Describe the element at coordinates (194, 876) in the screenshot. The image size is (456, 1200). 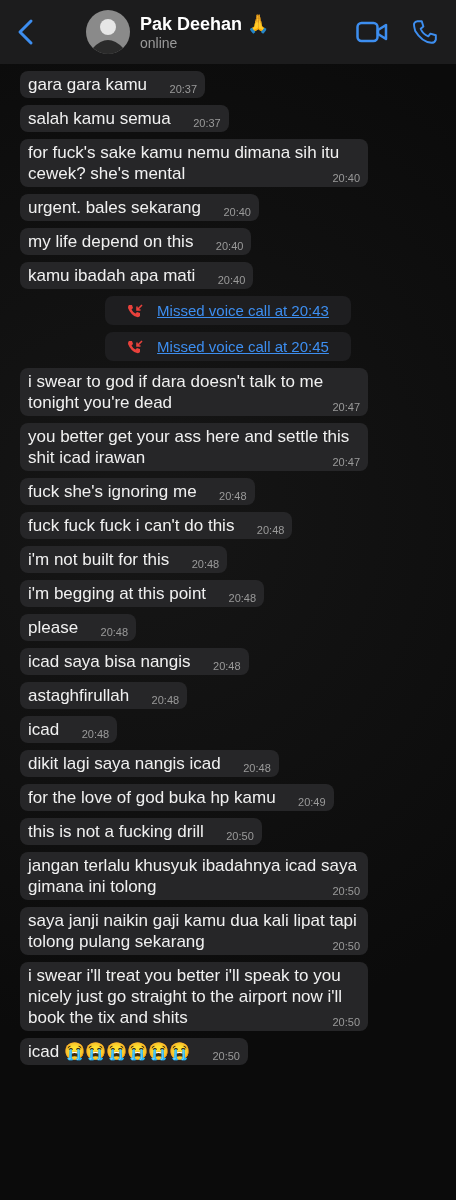
I see `message-bubble: jangan terlalu khusyuk ibadahnya icad saya gimana ini tolong 20:50` at that location.